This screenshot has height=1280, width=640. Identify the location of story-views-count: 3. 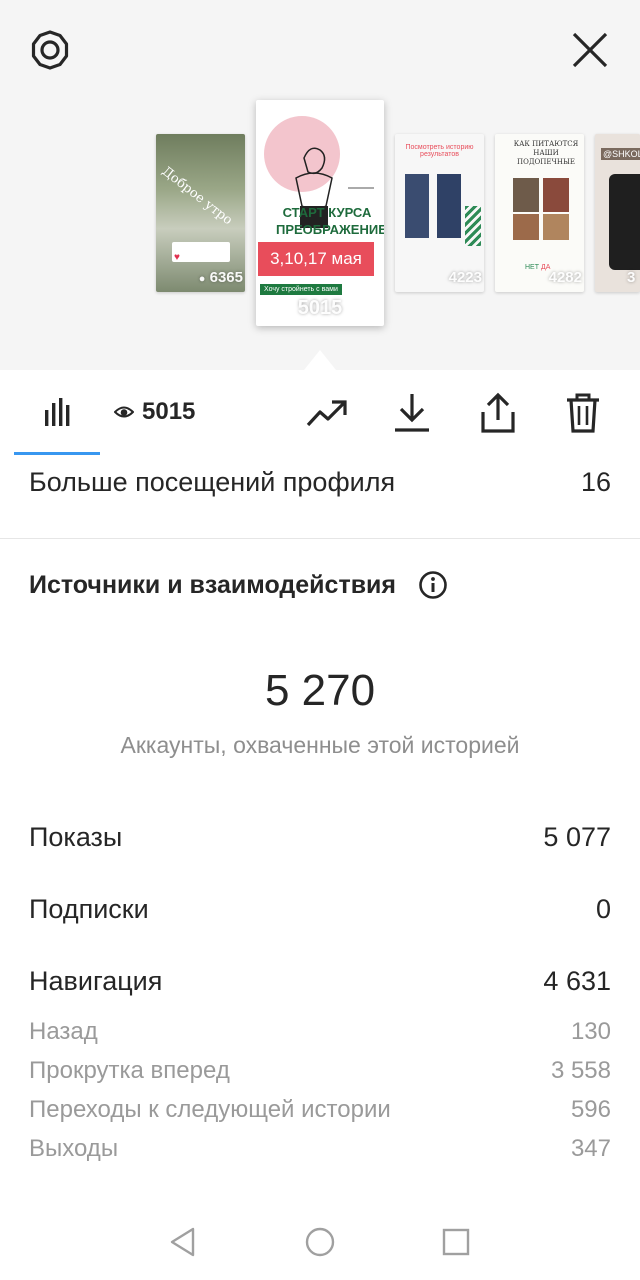
(631, 277).